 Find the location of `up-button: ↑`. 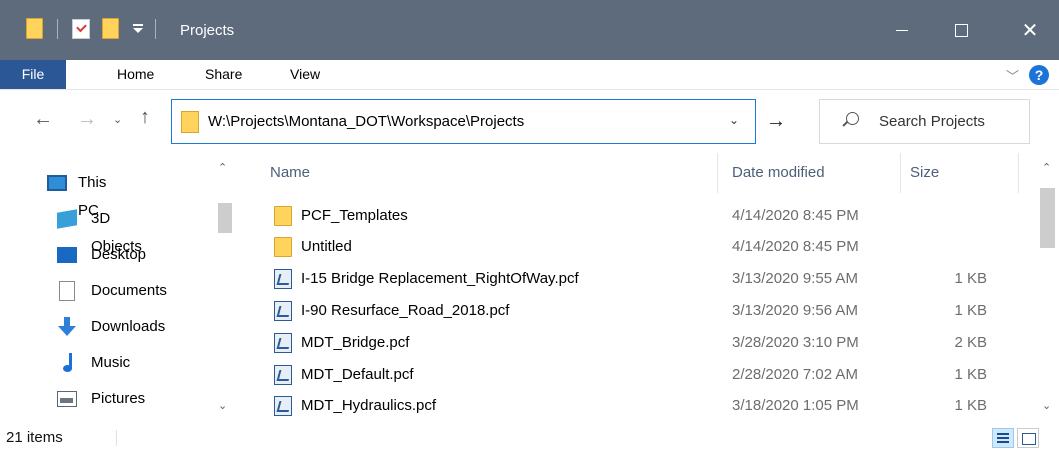

up-button: ↑ is located at coordinates (145, 117).